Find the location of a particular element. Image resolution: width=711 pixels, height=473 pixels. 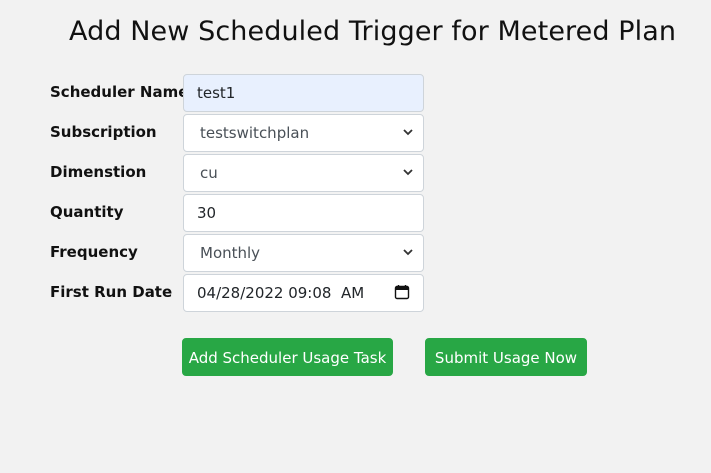

frequency-value: Monthly is located at coordinates (230, 253).